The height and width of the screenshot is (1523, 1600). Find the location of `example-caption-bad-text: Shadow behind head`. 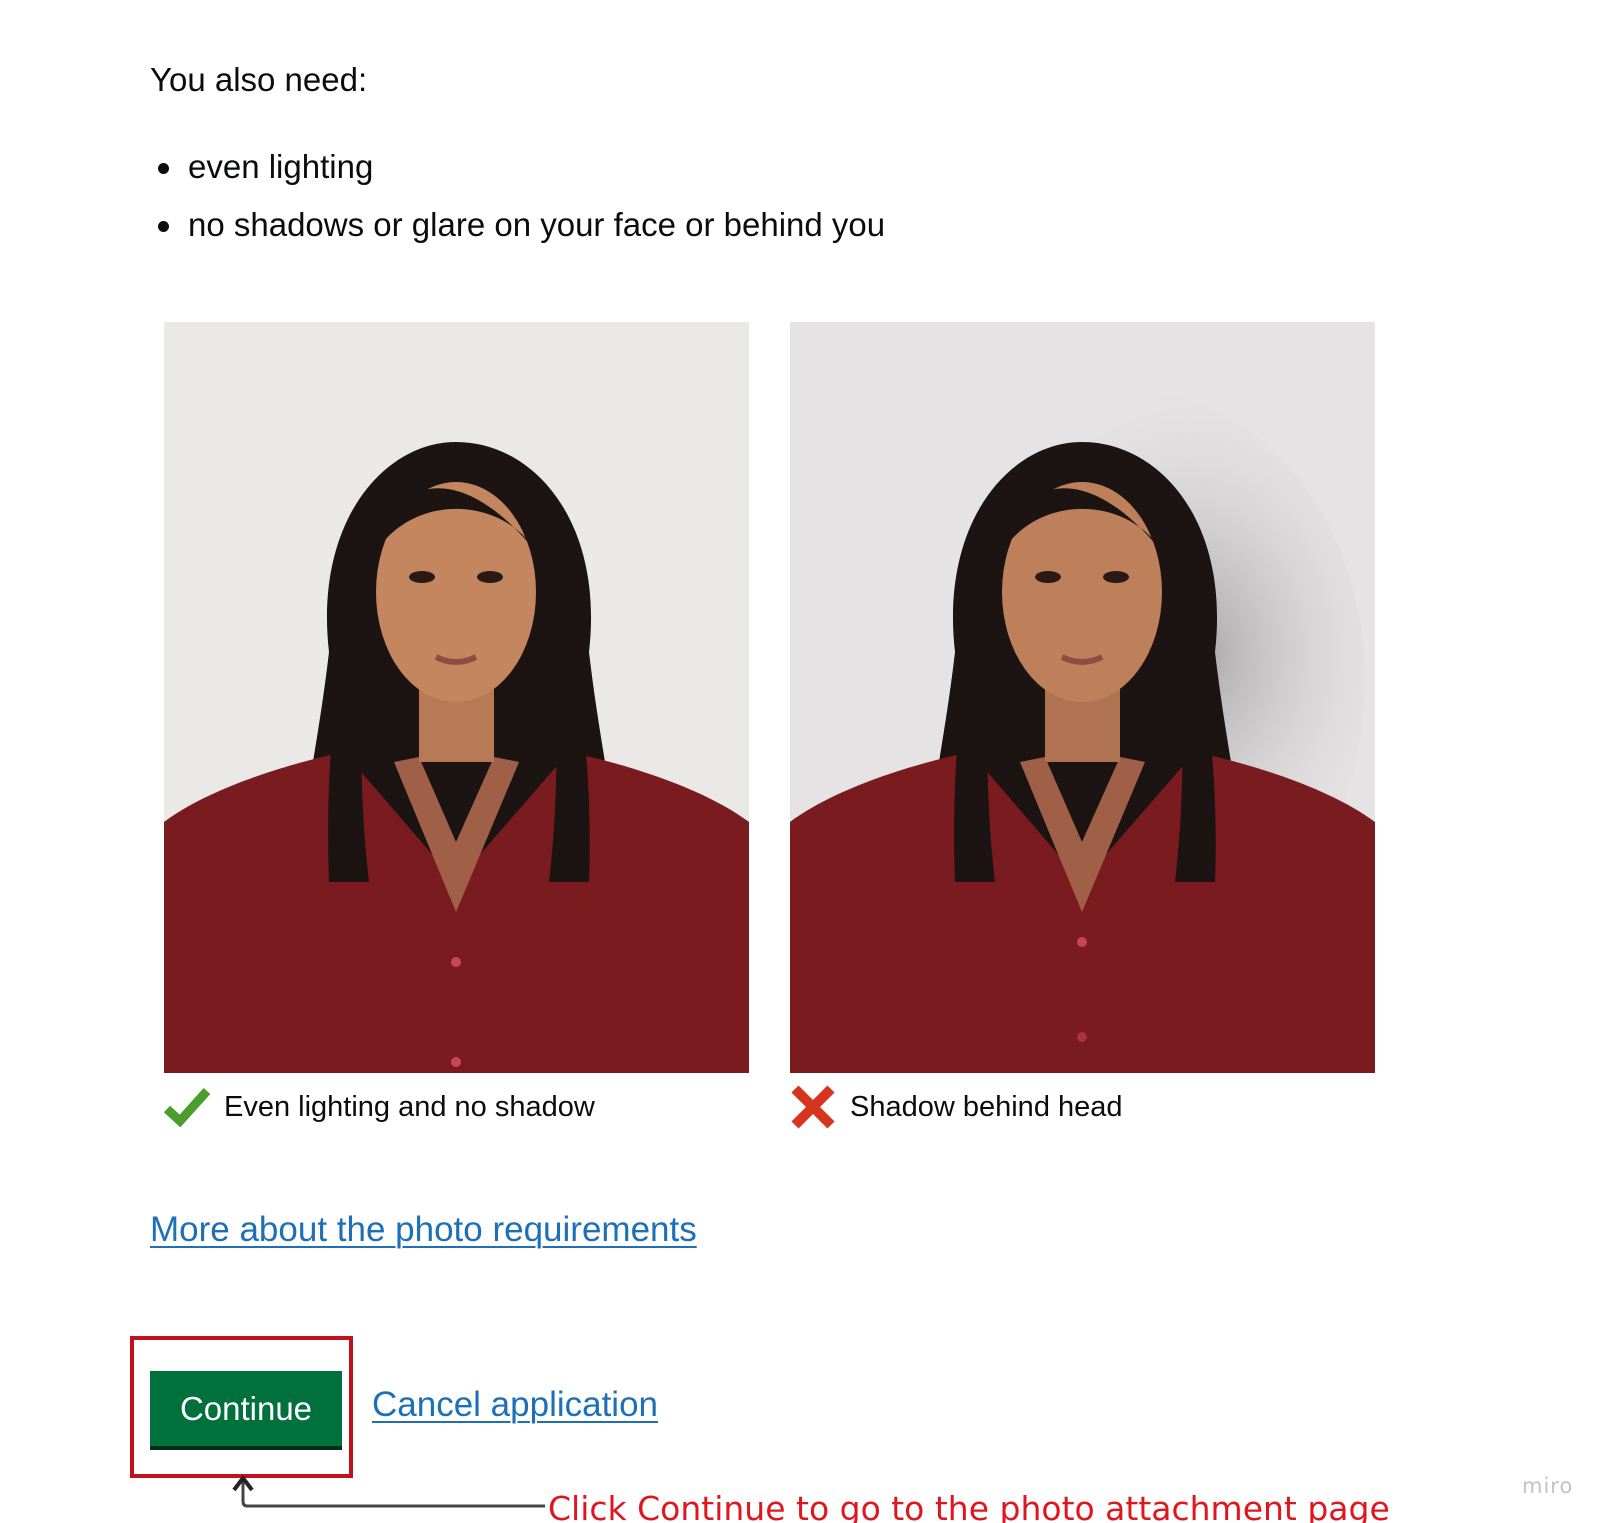

example-caption-bad-text: Shadow behind head is located at coordinates (986, 1106).